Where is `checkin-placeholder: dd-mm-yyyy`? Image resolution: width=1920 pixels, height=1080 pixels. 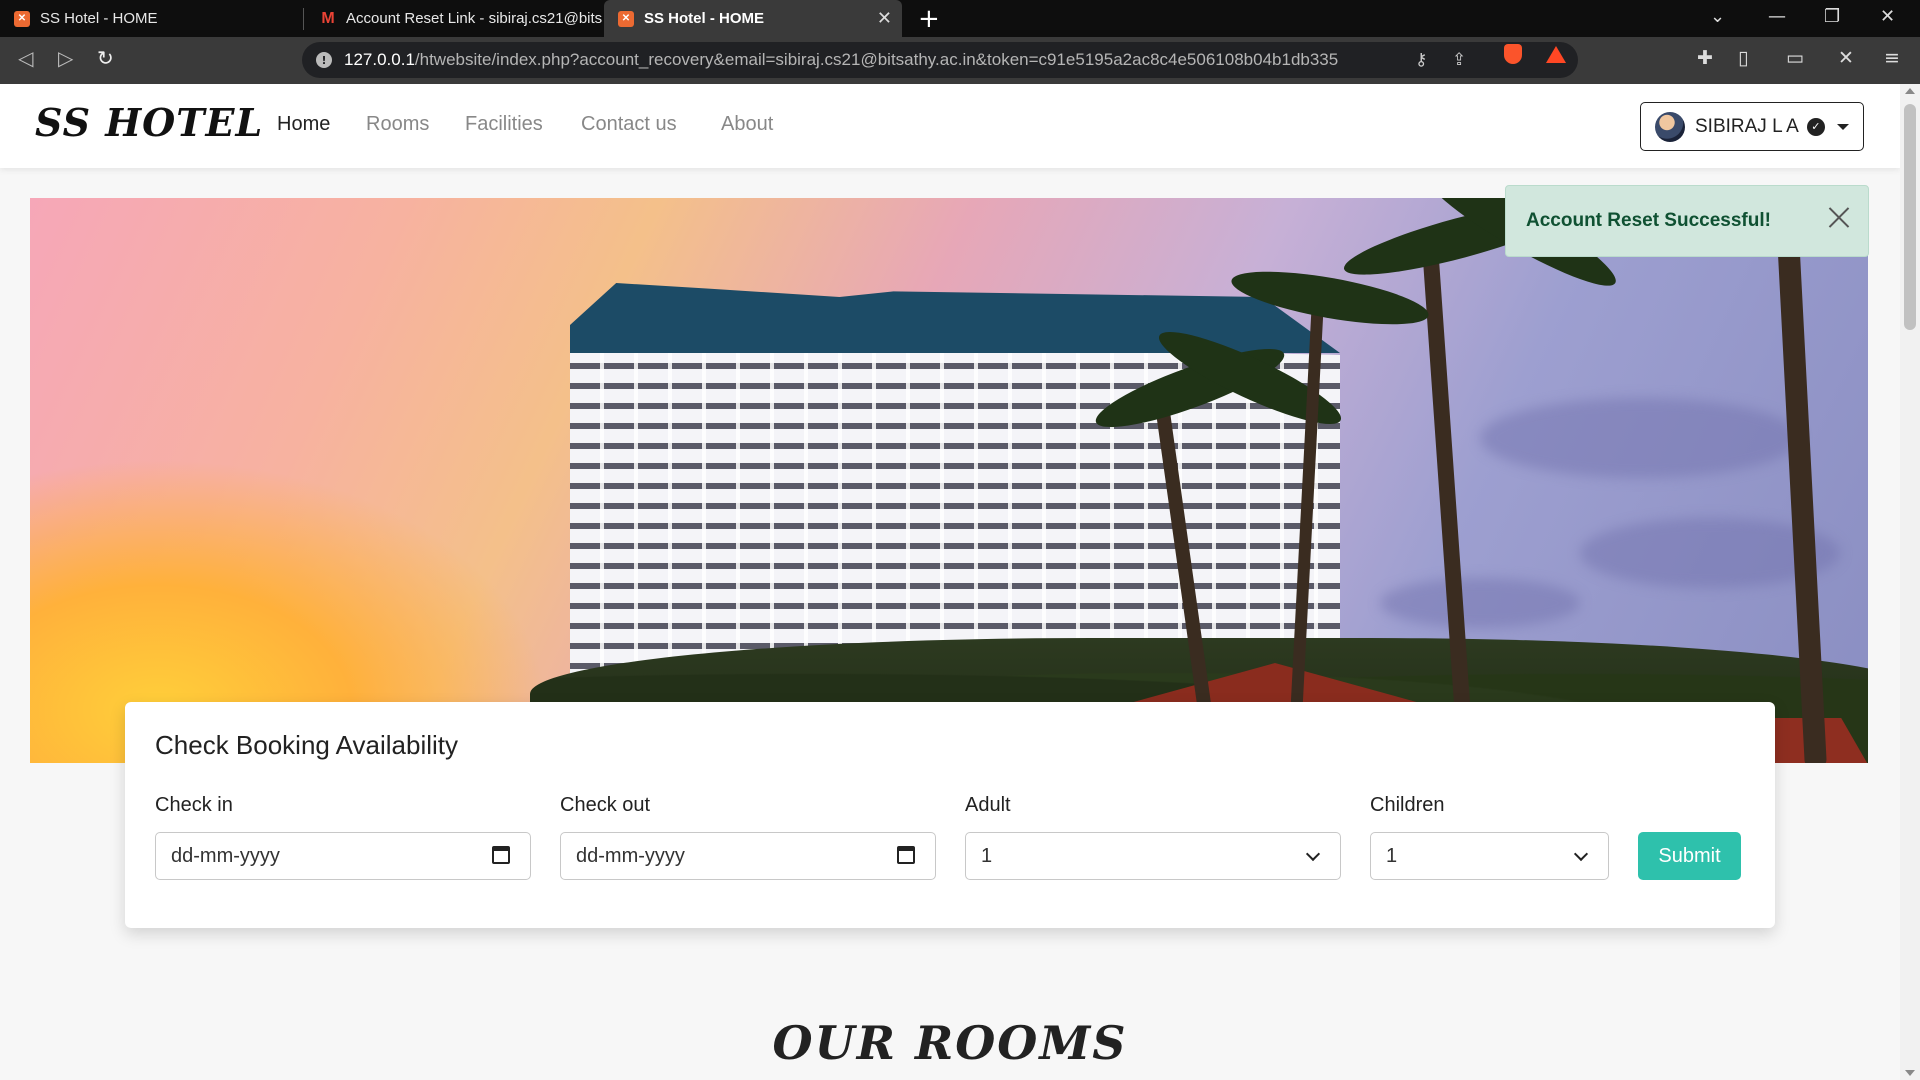 checkin-placeholder: dd-mm-yyyy is located at coordinates (225, 855).